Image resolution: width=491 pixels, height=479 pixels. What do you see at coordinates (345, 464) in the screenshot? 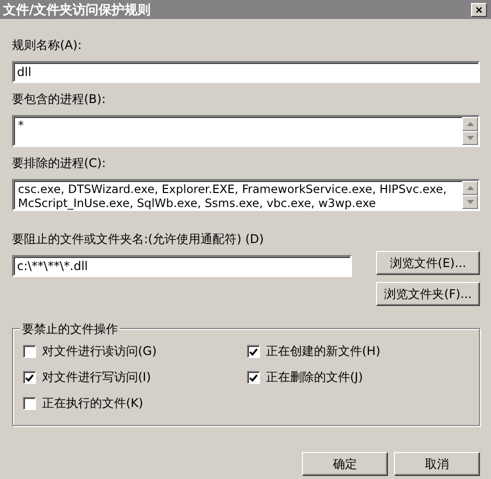
I see `ok-button: 确定` at bounding box center [345, 464].